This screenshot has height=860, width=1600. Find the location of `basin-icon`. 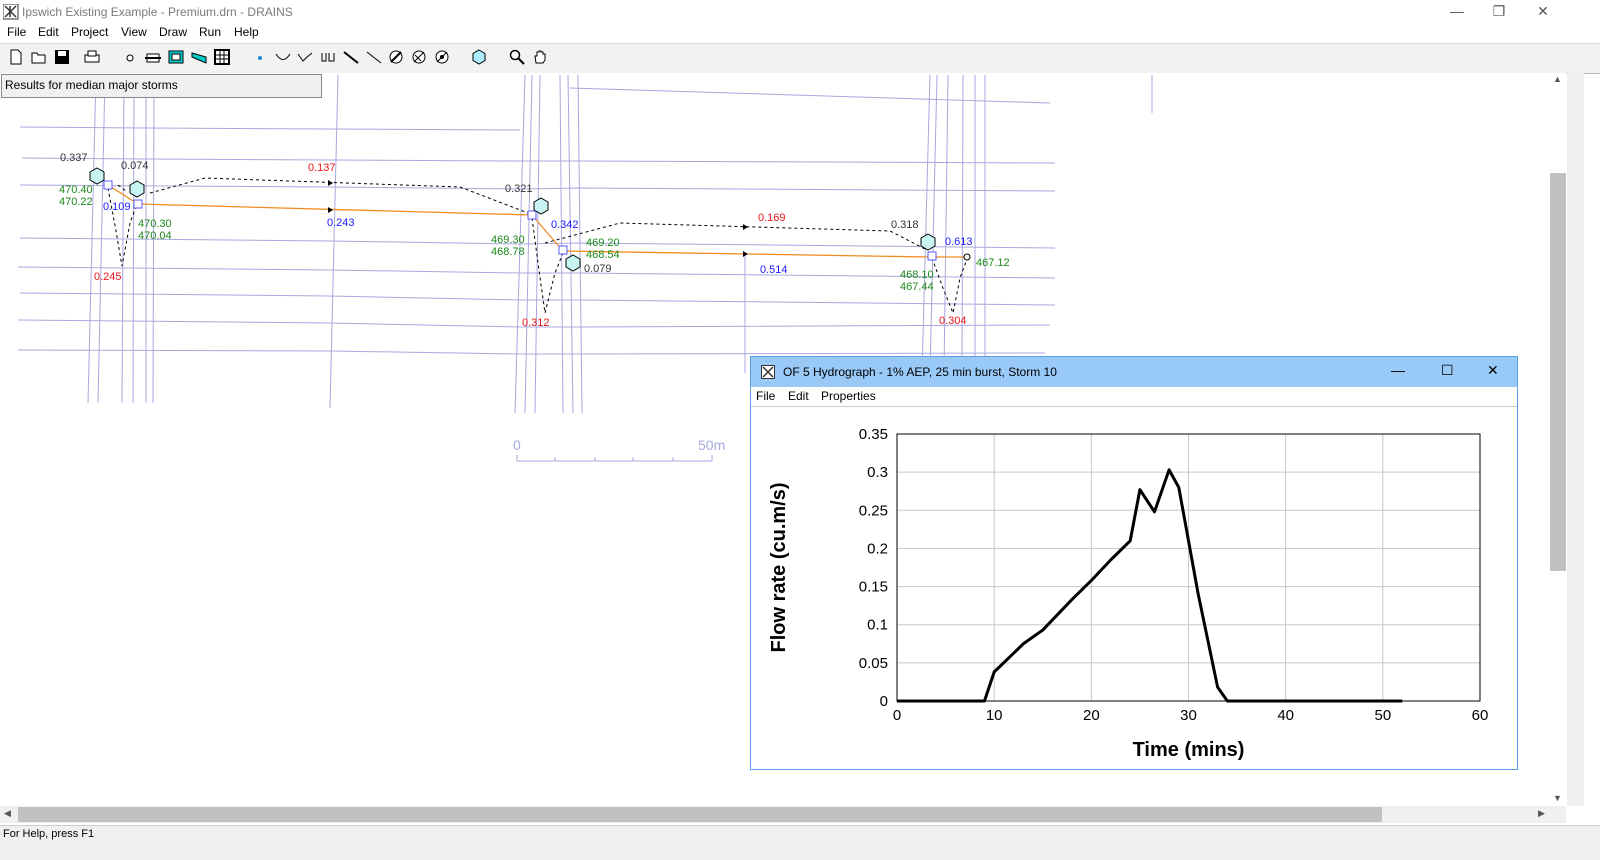

basin-icon is located at coordinates (176, 58).